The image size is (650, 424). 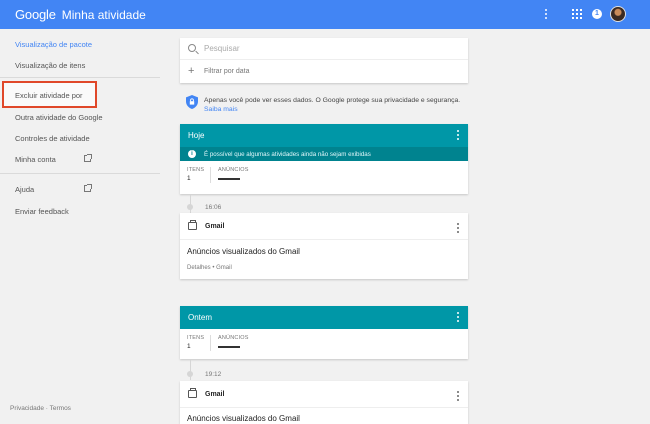 What do you see at coordinates (227, 71) in the screenshot?
I see `date-filter-label: Filtrar por data` at bounding box center [227, 71].